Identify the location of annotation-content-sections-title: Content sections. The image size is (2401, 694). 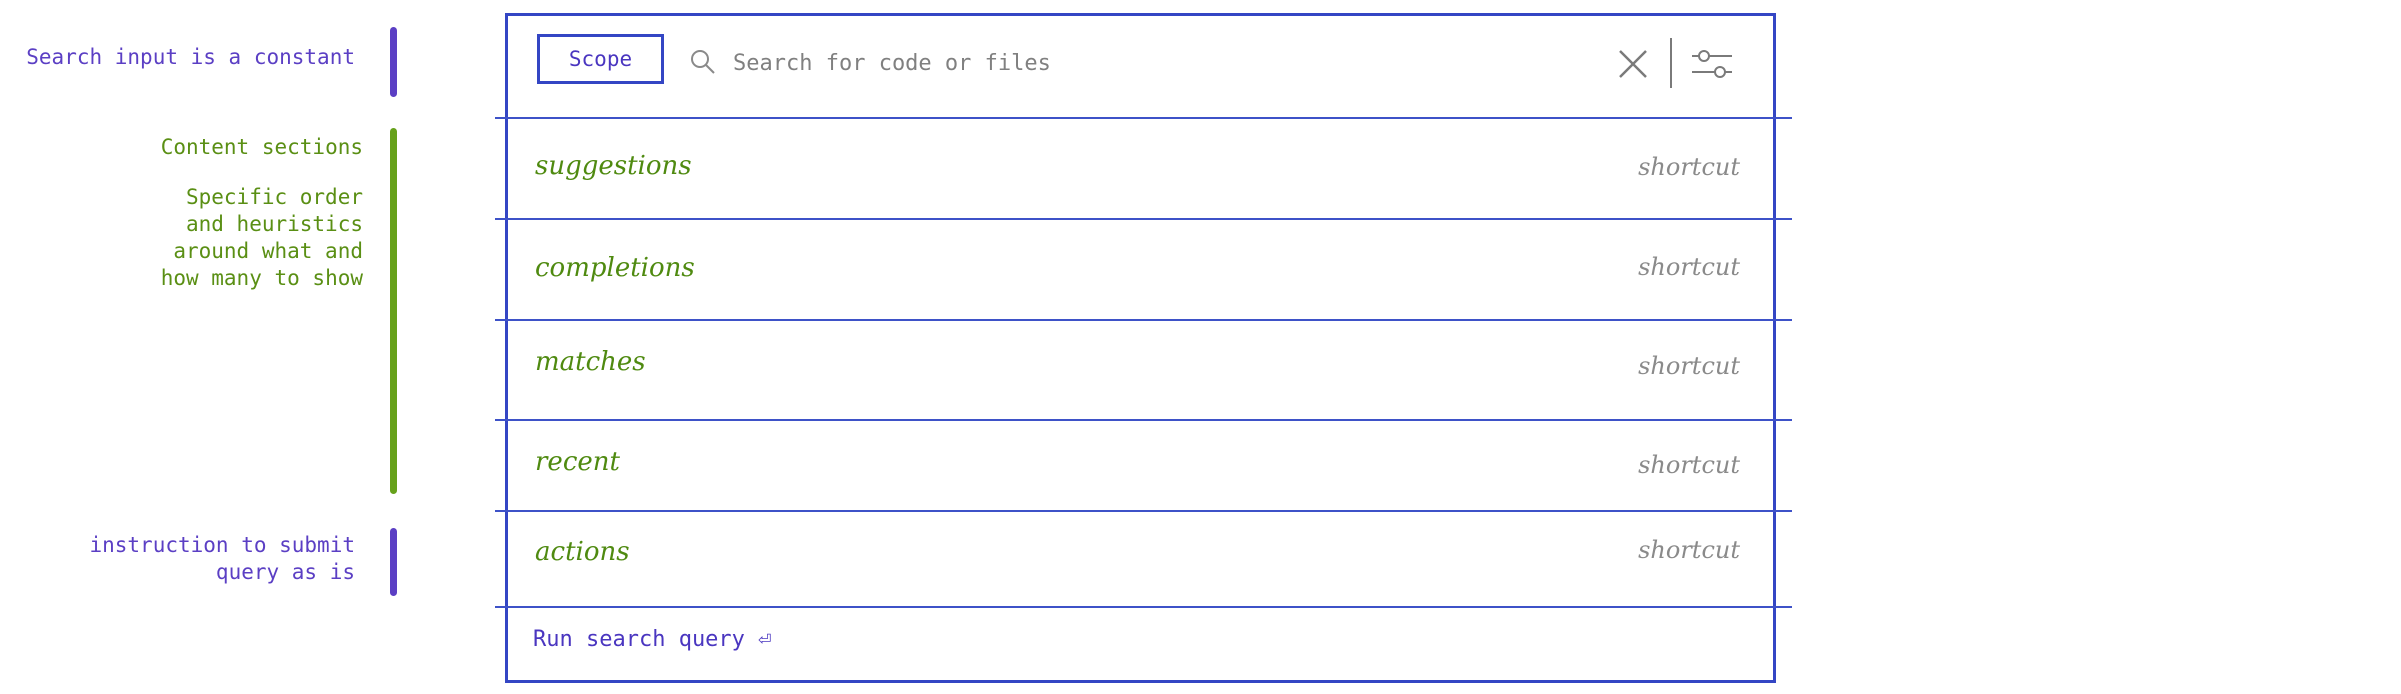
(261, 147).